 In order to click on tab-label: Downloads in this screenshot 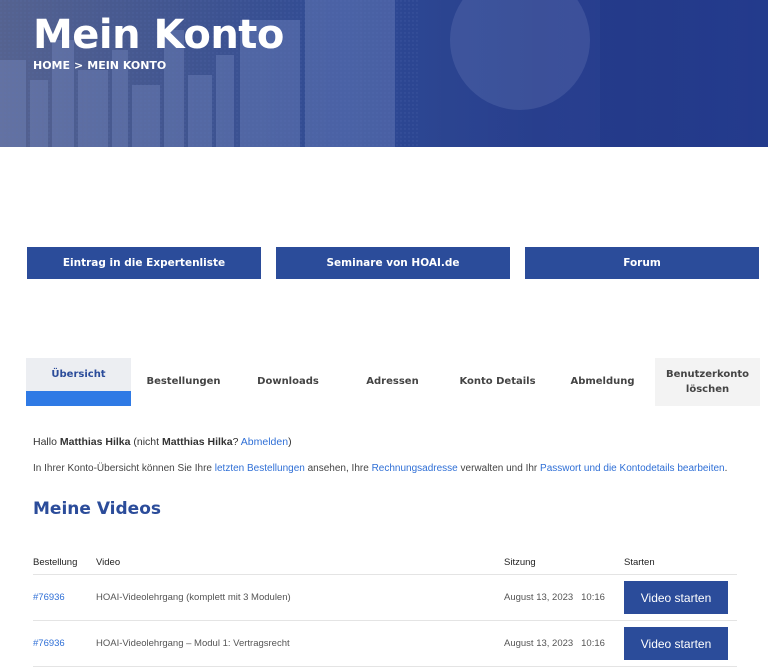, I will do `click(288, 382)`.